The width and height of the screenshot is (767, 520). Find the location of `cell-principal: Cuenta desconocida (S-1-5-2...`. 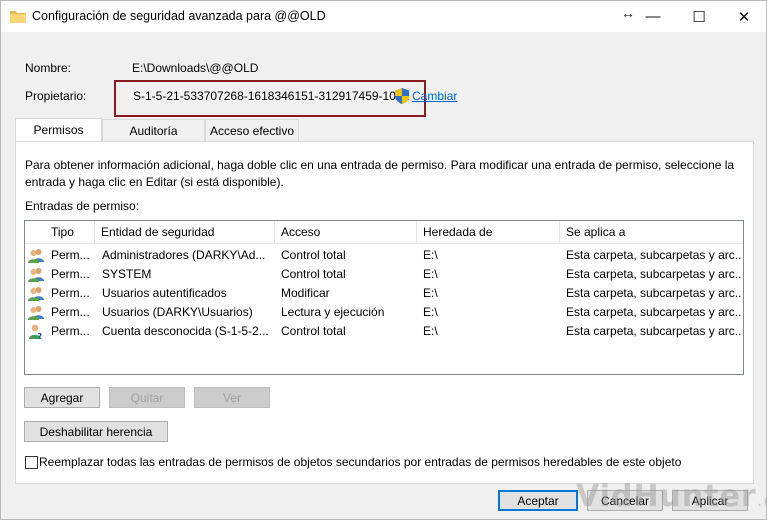

cell-principal: Cuenta desconocida (S-1-5-2... is located at coordinates (185, 331).